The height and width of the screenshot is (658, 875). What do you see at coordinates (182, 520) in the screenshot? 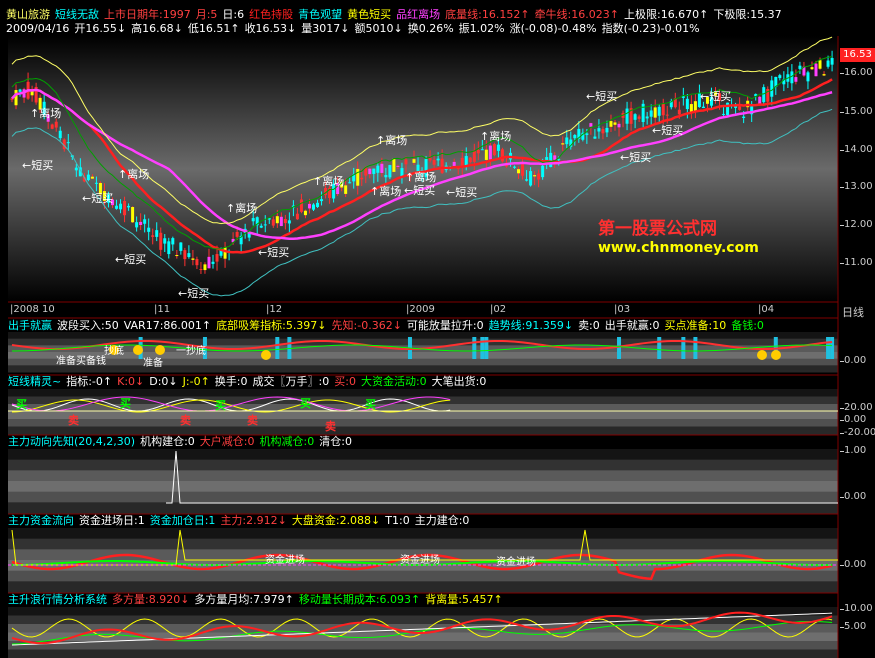
I see `panel-4-title-item-2: 资金加仓日:1` at bounding box center [182, 520].